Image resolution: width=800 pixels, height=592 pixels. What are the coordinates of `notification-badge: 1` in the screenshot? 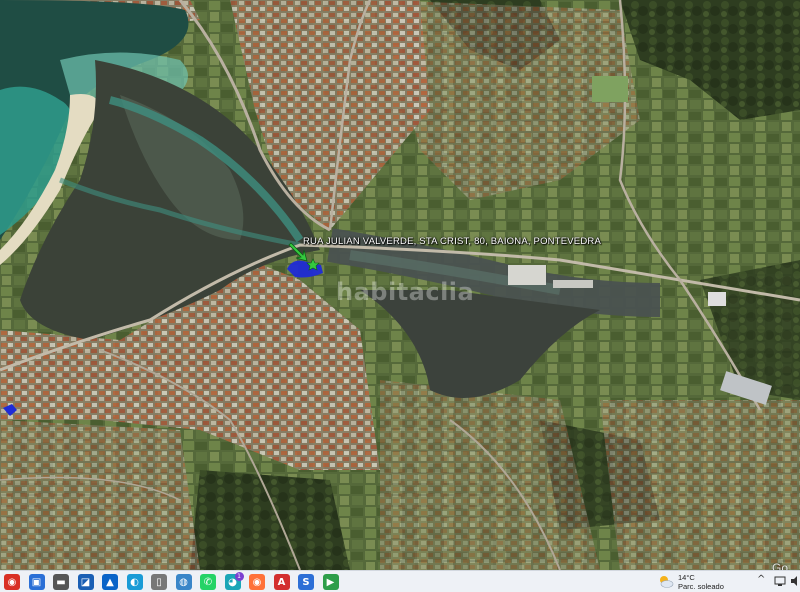 It's located at (239, 576).